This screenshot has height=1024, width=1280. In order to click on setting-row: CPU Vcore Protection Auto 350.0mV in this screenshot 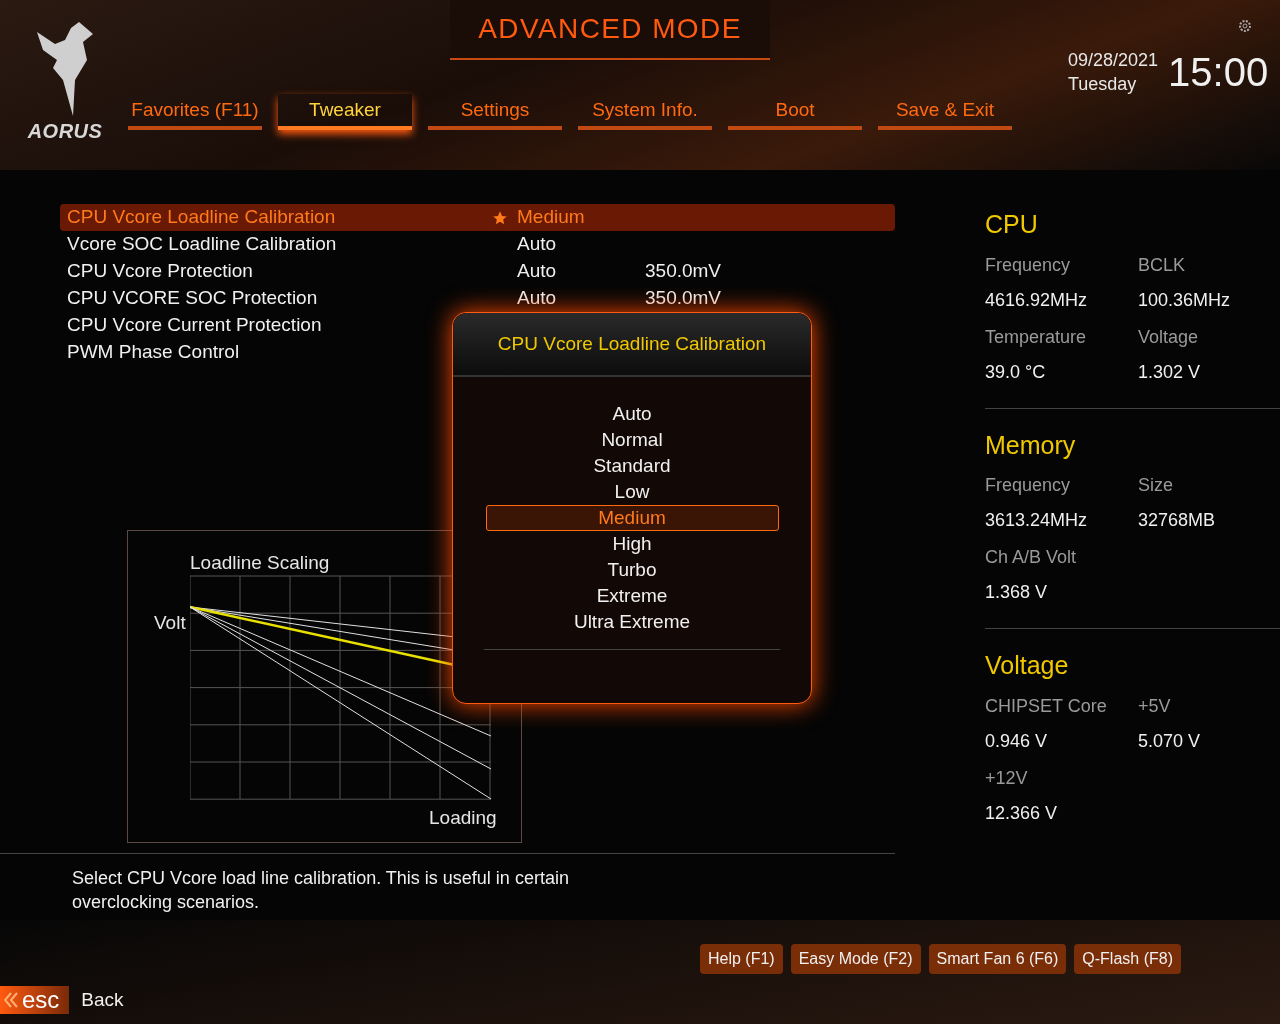, I will do `click(394, 271)`.